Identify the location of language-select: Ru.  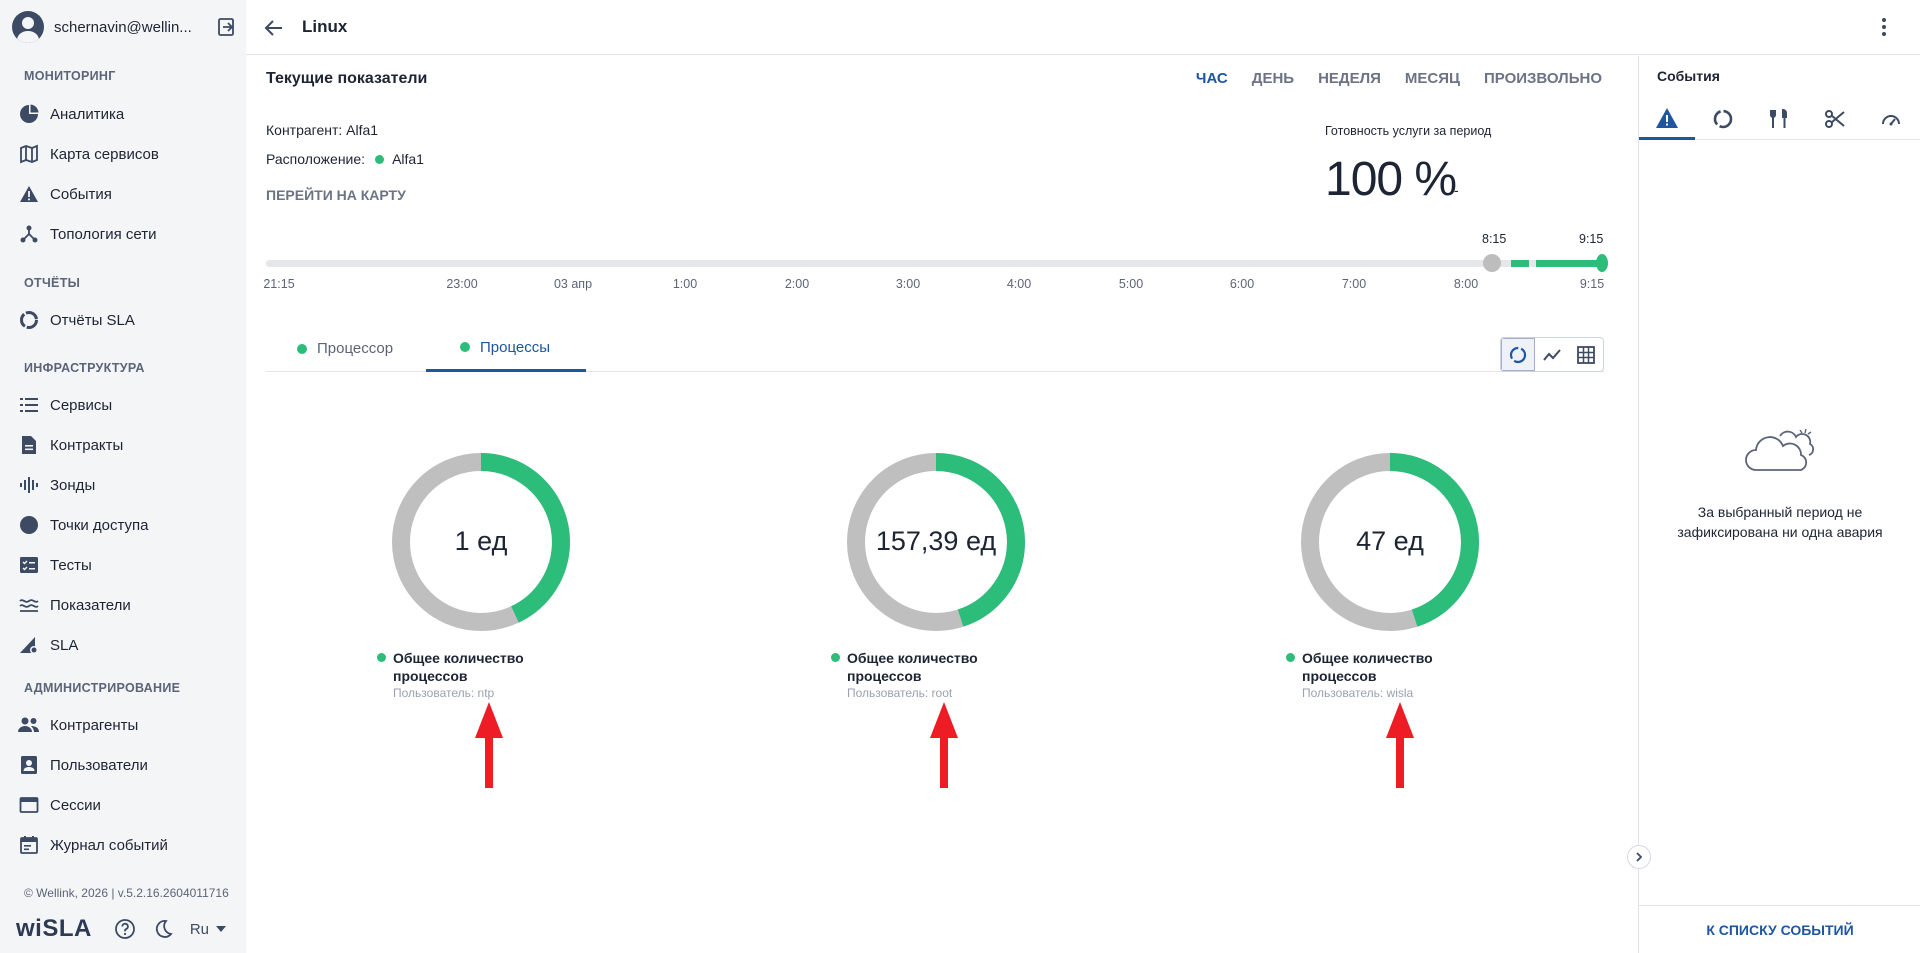
(208, 929).